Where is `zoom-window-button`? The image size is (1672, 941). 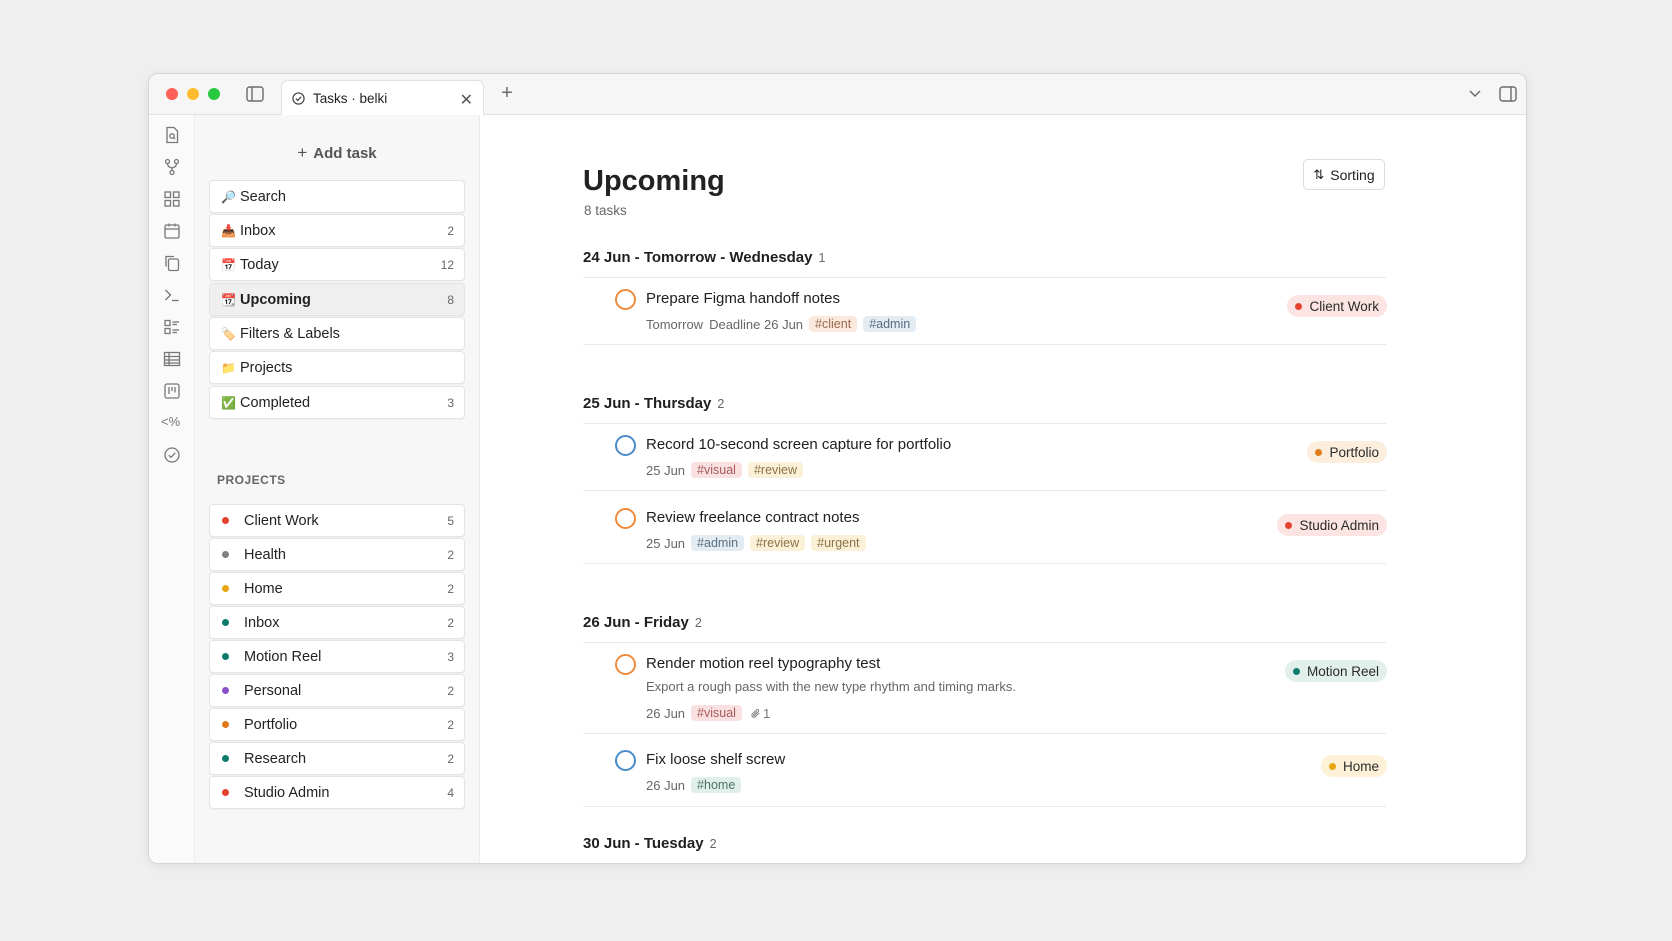 zoom-window-button is located at coordinates (214, 94).